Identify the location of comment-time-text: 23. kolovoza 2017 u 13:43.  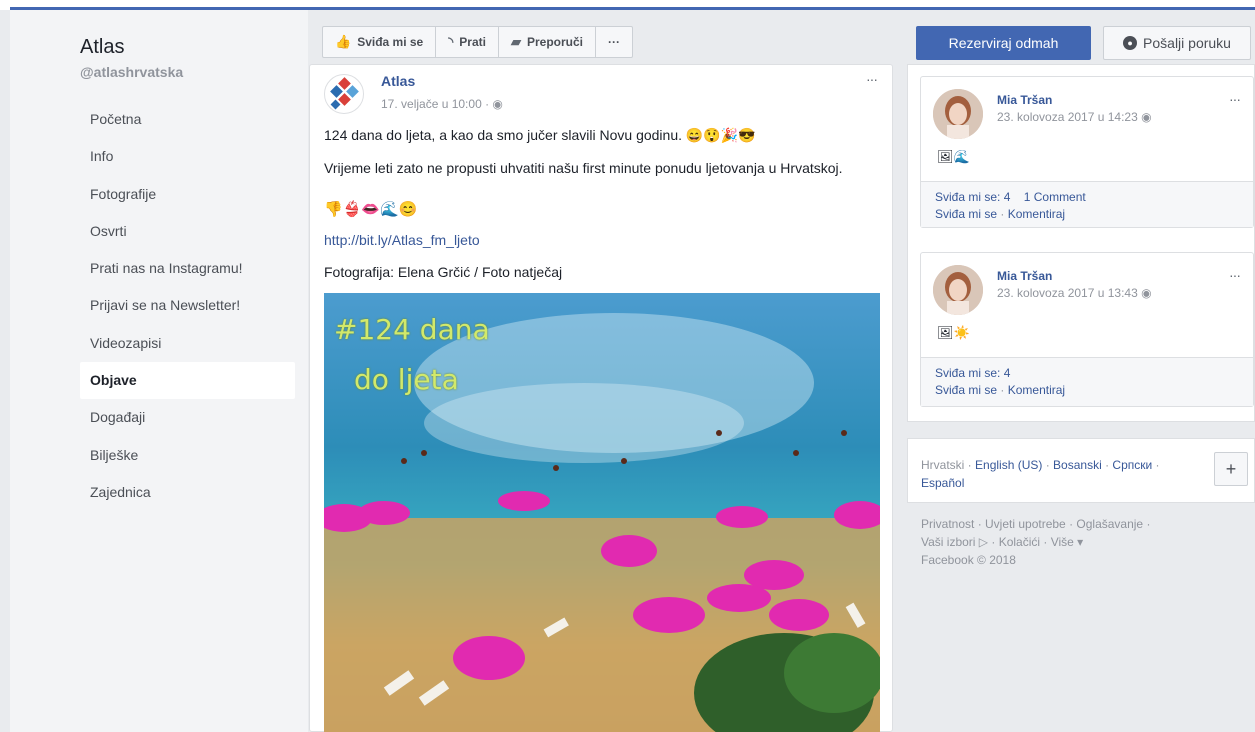
(1069, 293).